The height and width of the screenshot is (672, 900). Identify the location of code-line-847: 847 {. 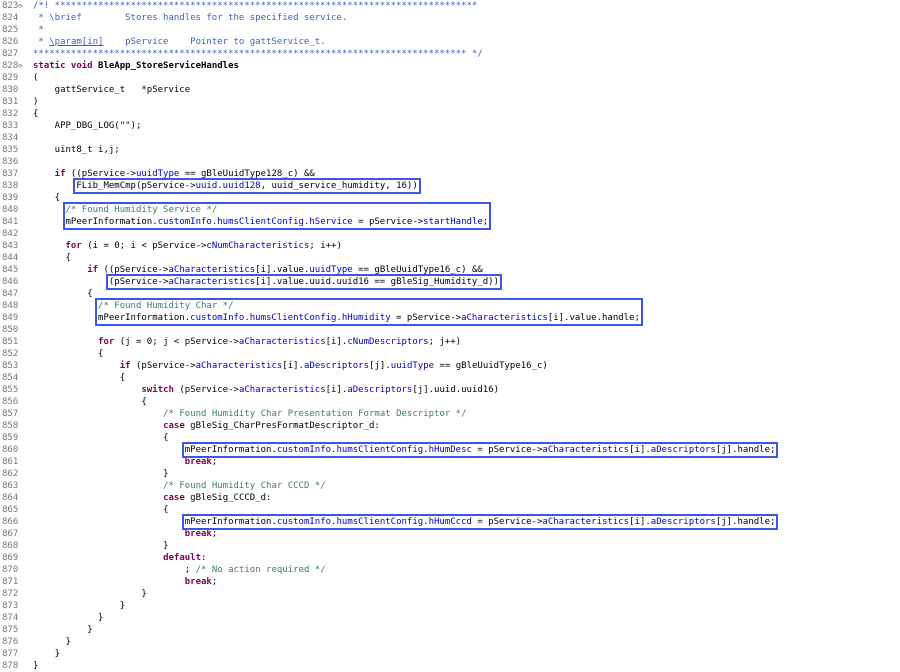
(450, 294).